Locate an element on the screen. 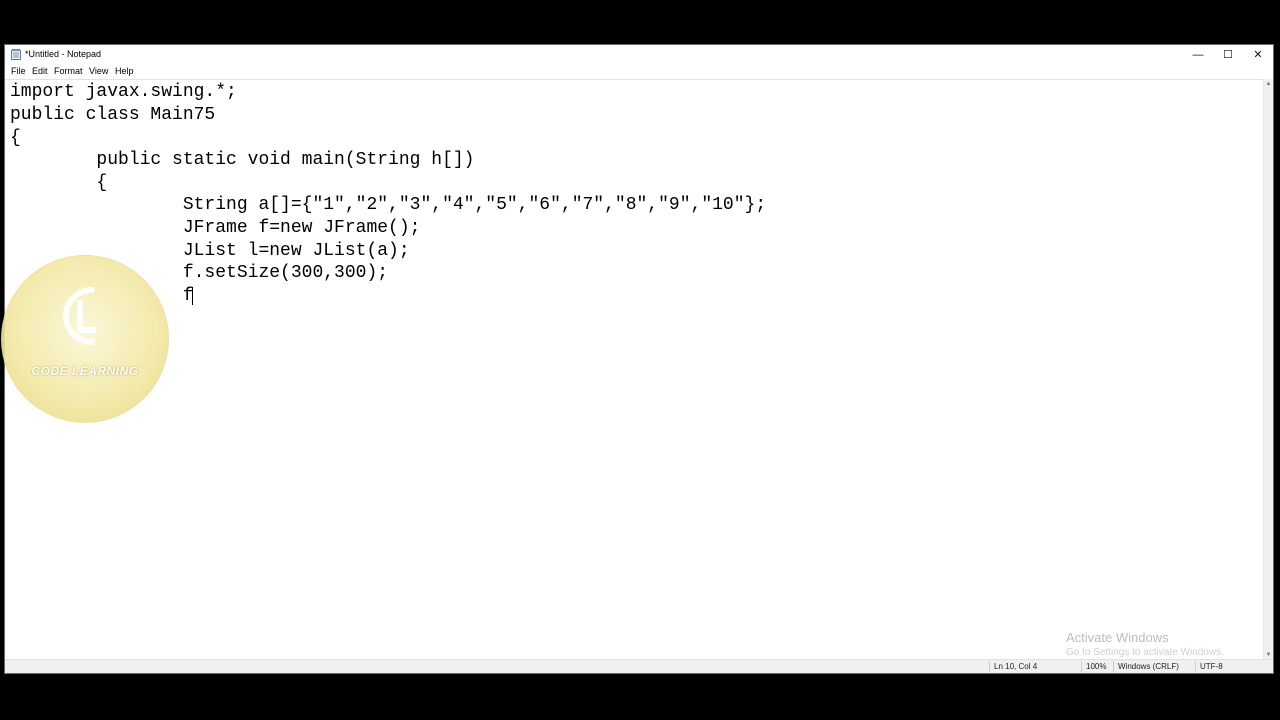 This screenshot has width=1280, height=720. menu-help-label: Help is located at coordinates (124, 71).